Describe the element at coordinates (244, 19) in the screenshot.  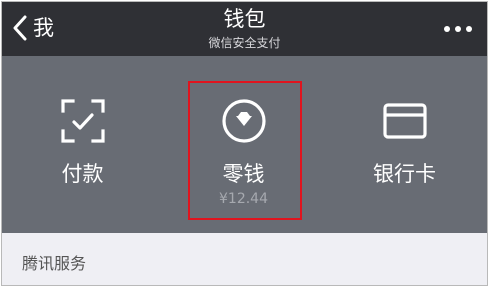
I see `page-title: 钱包` at that location.